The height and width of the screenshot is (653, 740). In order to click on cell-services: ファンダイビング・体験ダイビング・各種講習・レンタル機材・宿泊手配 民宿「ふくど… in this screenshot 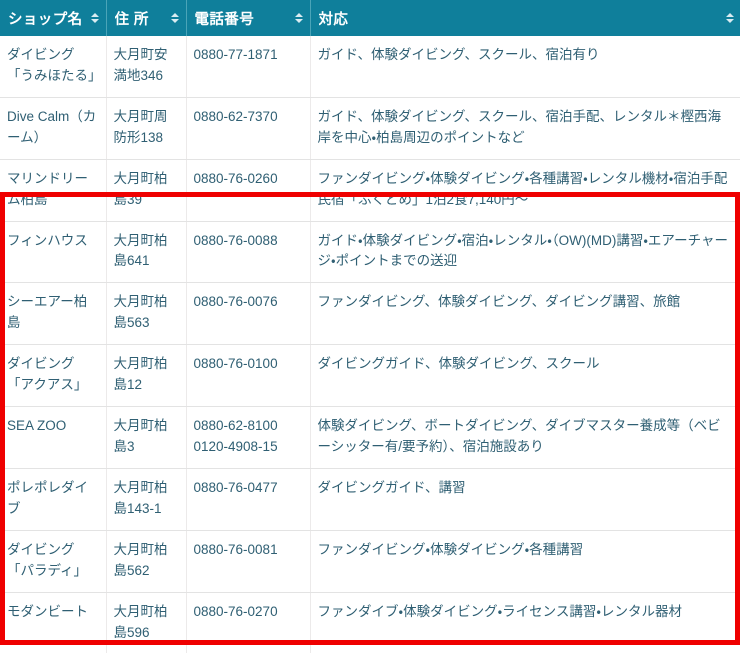, I will do `click(525, 190)`.